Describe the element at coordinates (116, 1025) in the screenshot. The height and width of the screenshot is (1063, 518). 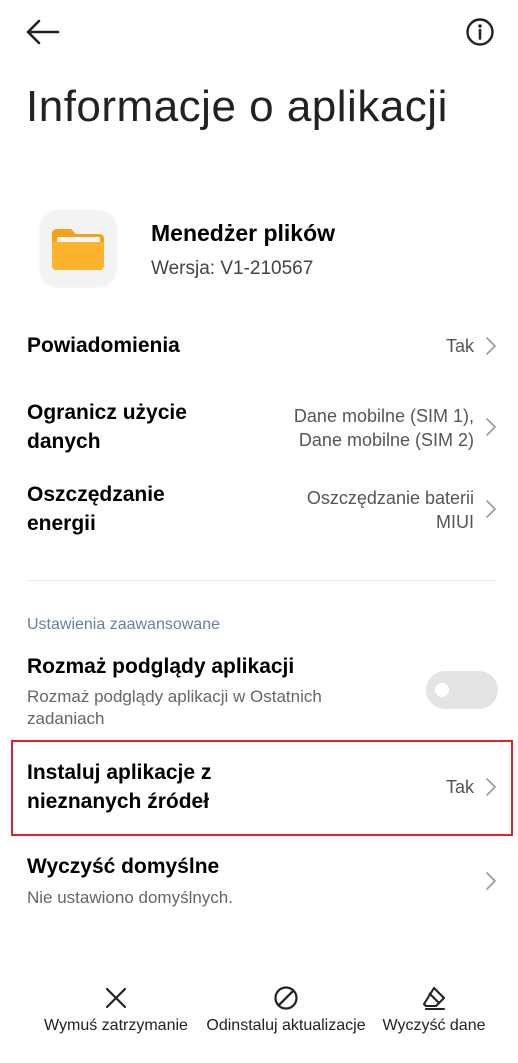
I see `force-stop-label: Wymuś zatrzymanie` at that location.